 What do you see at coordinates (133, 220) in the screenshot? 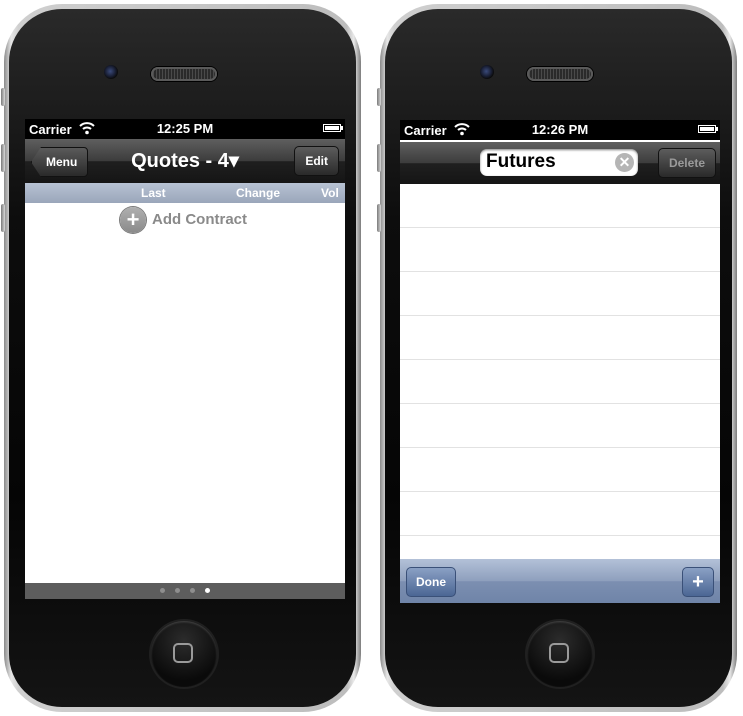
I see `plus-circle-icon: +` at bounding box center [133, 220].